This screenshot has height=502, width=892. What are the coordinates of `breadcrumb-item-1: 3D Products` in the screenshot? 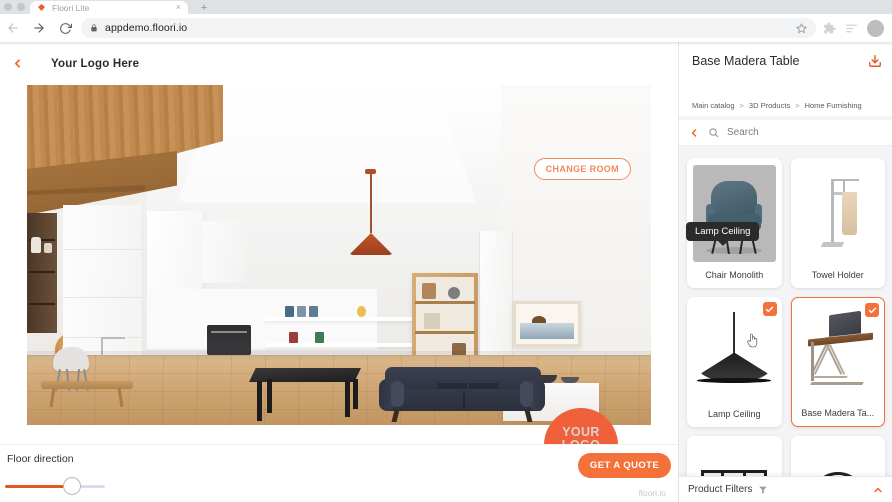 It's located at (769, 105).